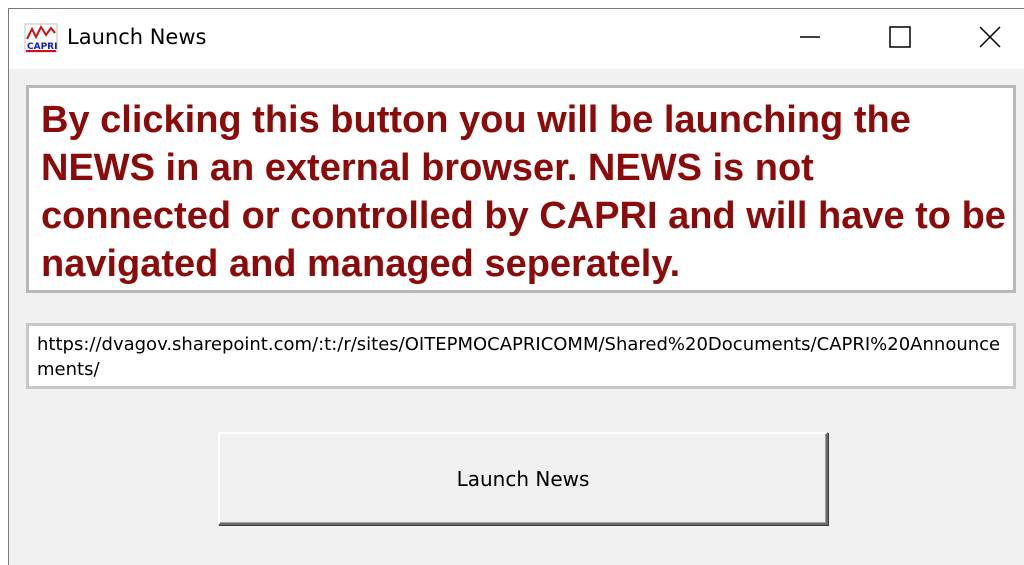  Describe the element at coordinates (516, 39) in the screenshot. I see `title-bar: CAPRI Launch News` at that location.